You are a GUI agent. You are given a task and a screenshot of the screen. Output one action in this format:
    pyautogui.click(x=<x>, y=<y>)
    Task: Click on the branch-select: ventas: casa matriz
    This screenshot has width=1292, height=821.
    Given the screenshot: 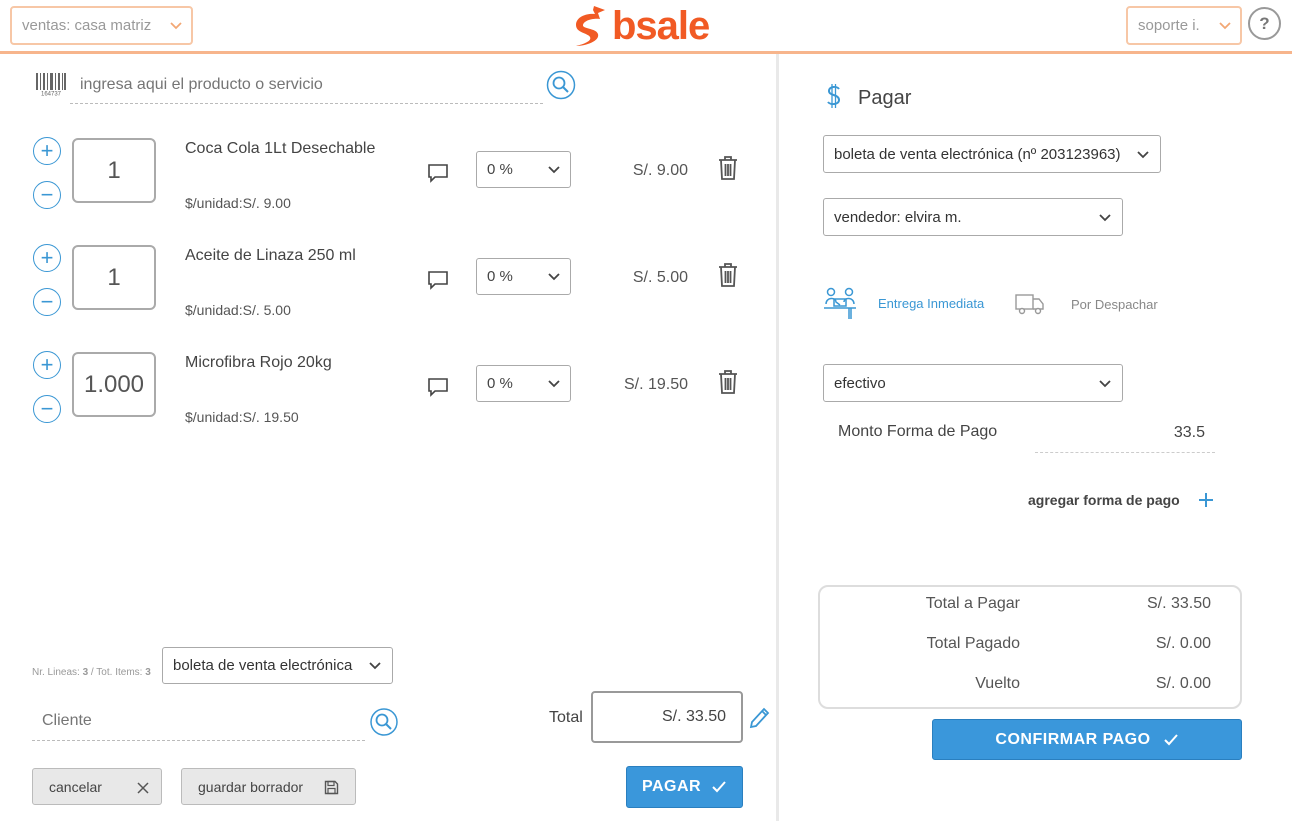 What is the action you would take?
    pyautogui.click(x=101, y=25)
    